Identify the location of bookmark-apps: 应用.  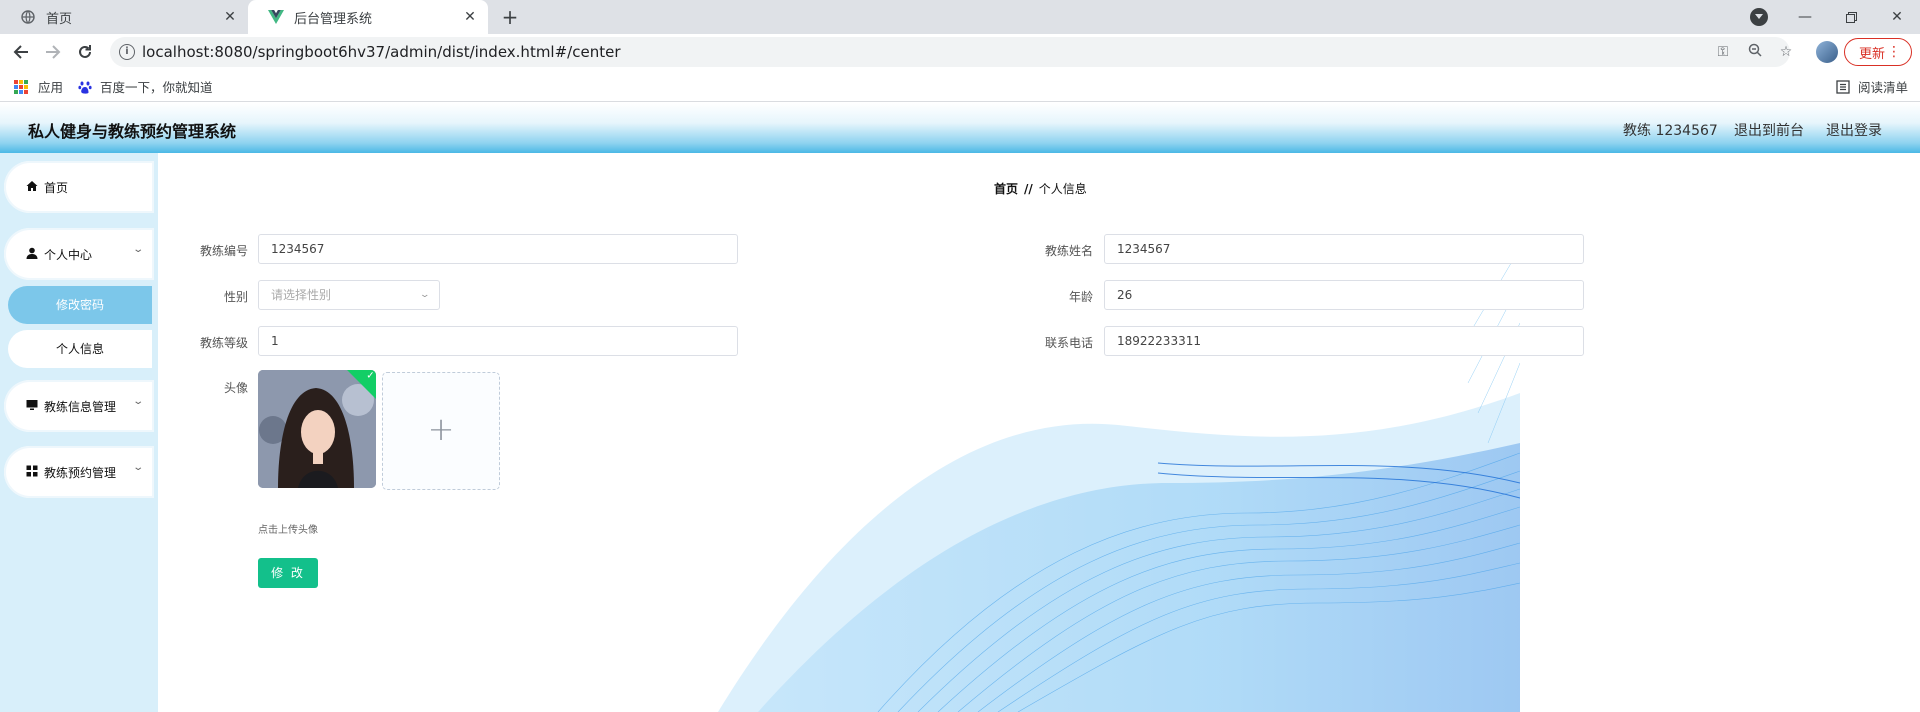
(38, 86).